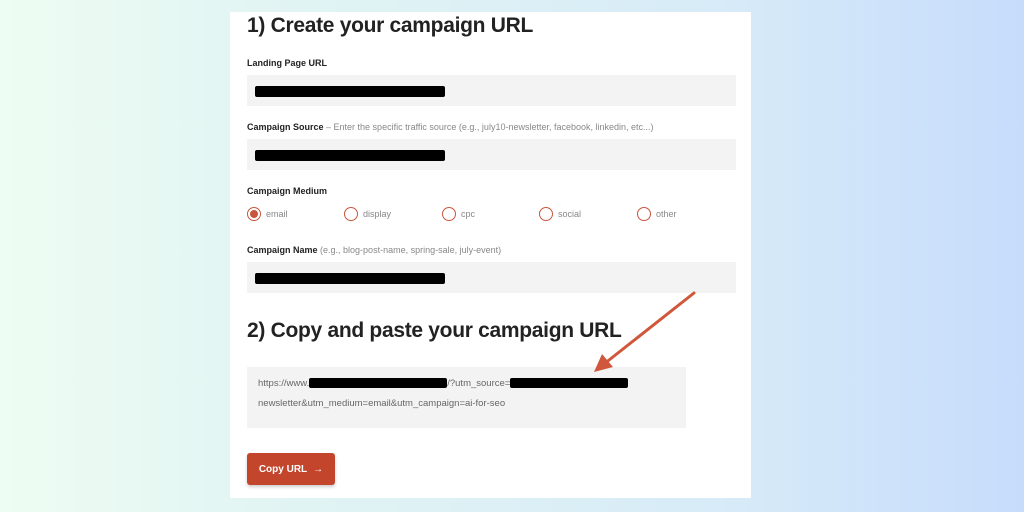  Describe the element at coordinates (645, 331) in the screenshot. I see `annotation-arrow-icon` at that location.